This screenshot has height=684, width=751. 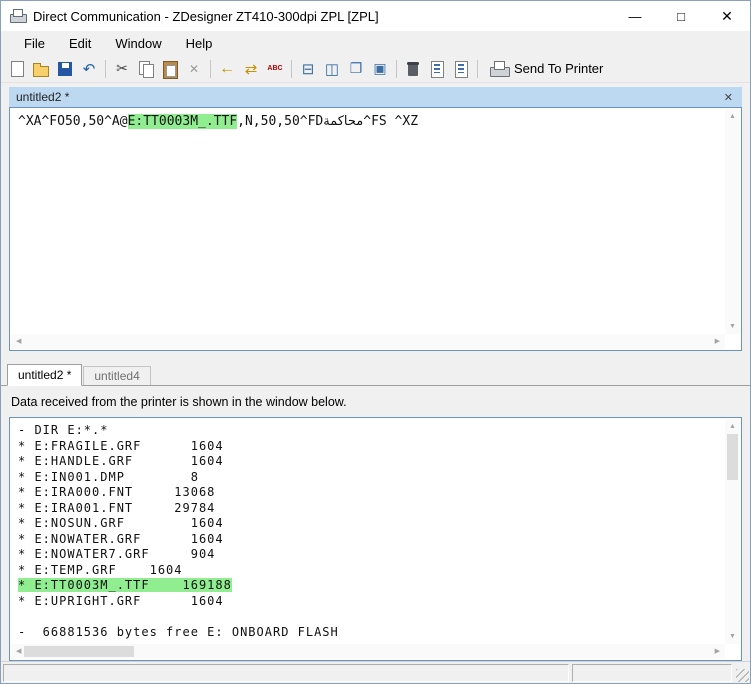 I want to click on menu-bar: File Edit Window Help, so click(x=375, y=43).